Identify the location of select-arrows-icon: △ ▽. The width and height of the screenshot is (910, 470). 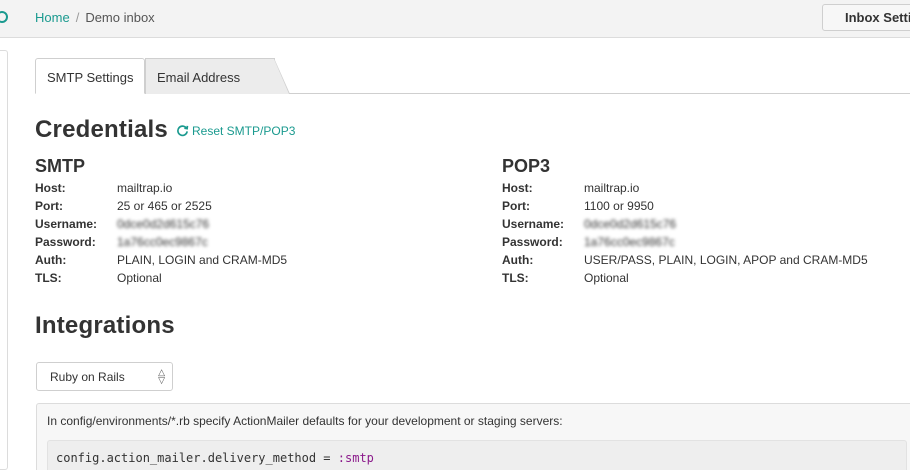
(161, 376).